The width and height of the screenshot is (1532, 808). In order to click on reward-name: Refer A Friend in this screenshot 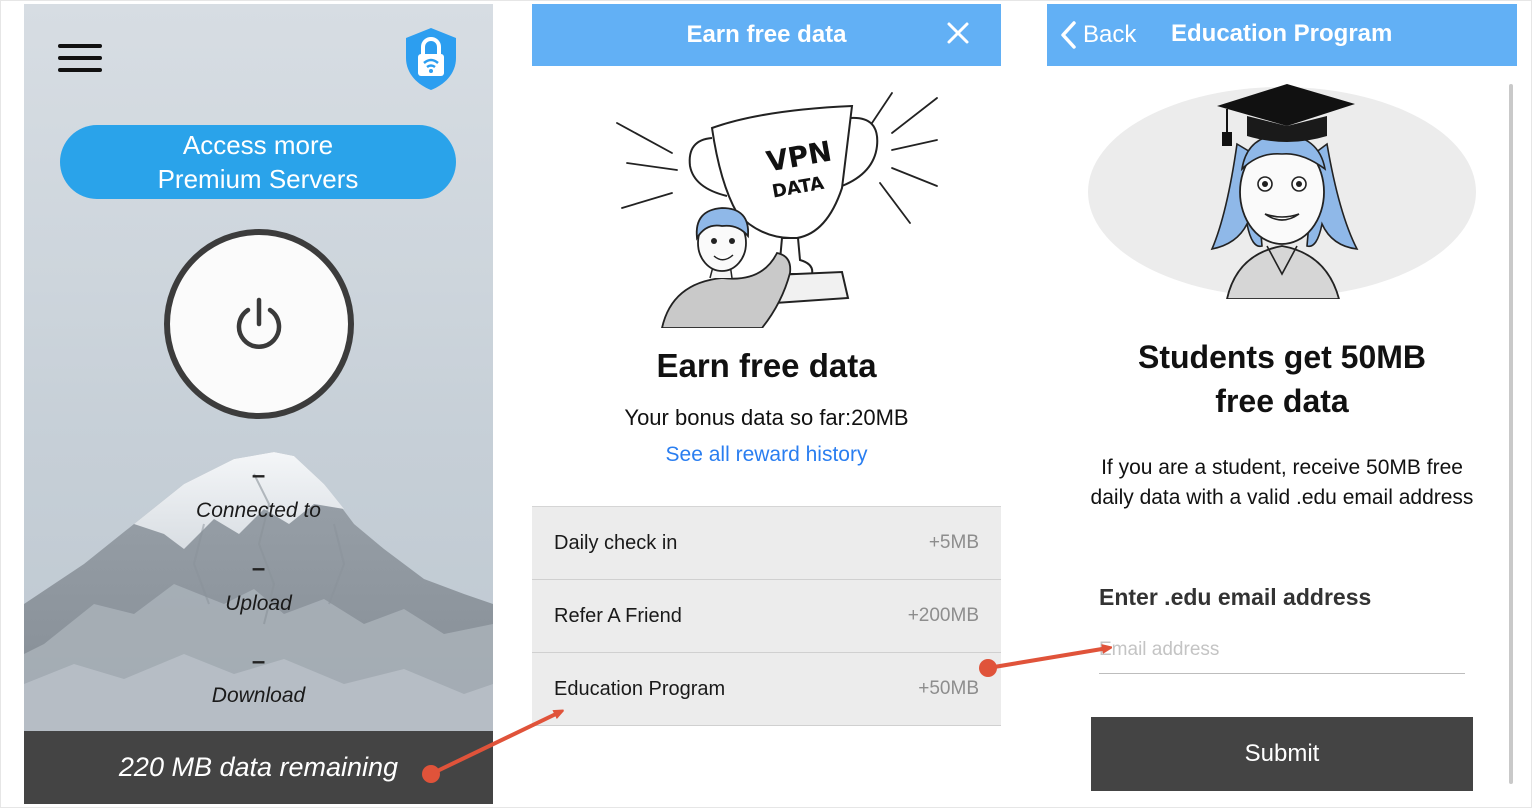, I will do `click(618, 615)`.